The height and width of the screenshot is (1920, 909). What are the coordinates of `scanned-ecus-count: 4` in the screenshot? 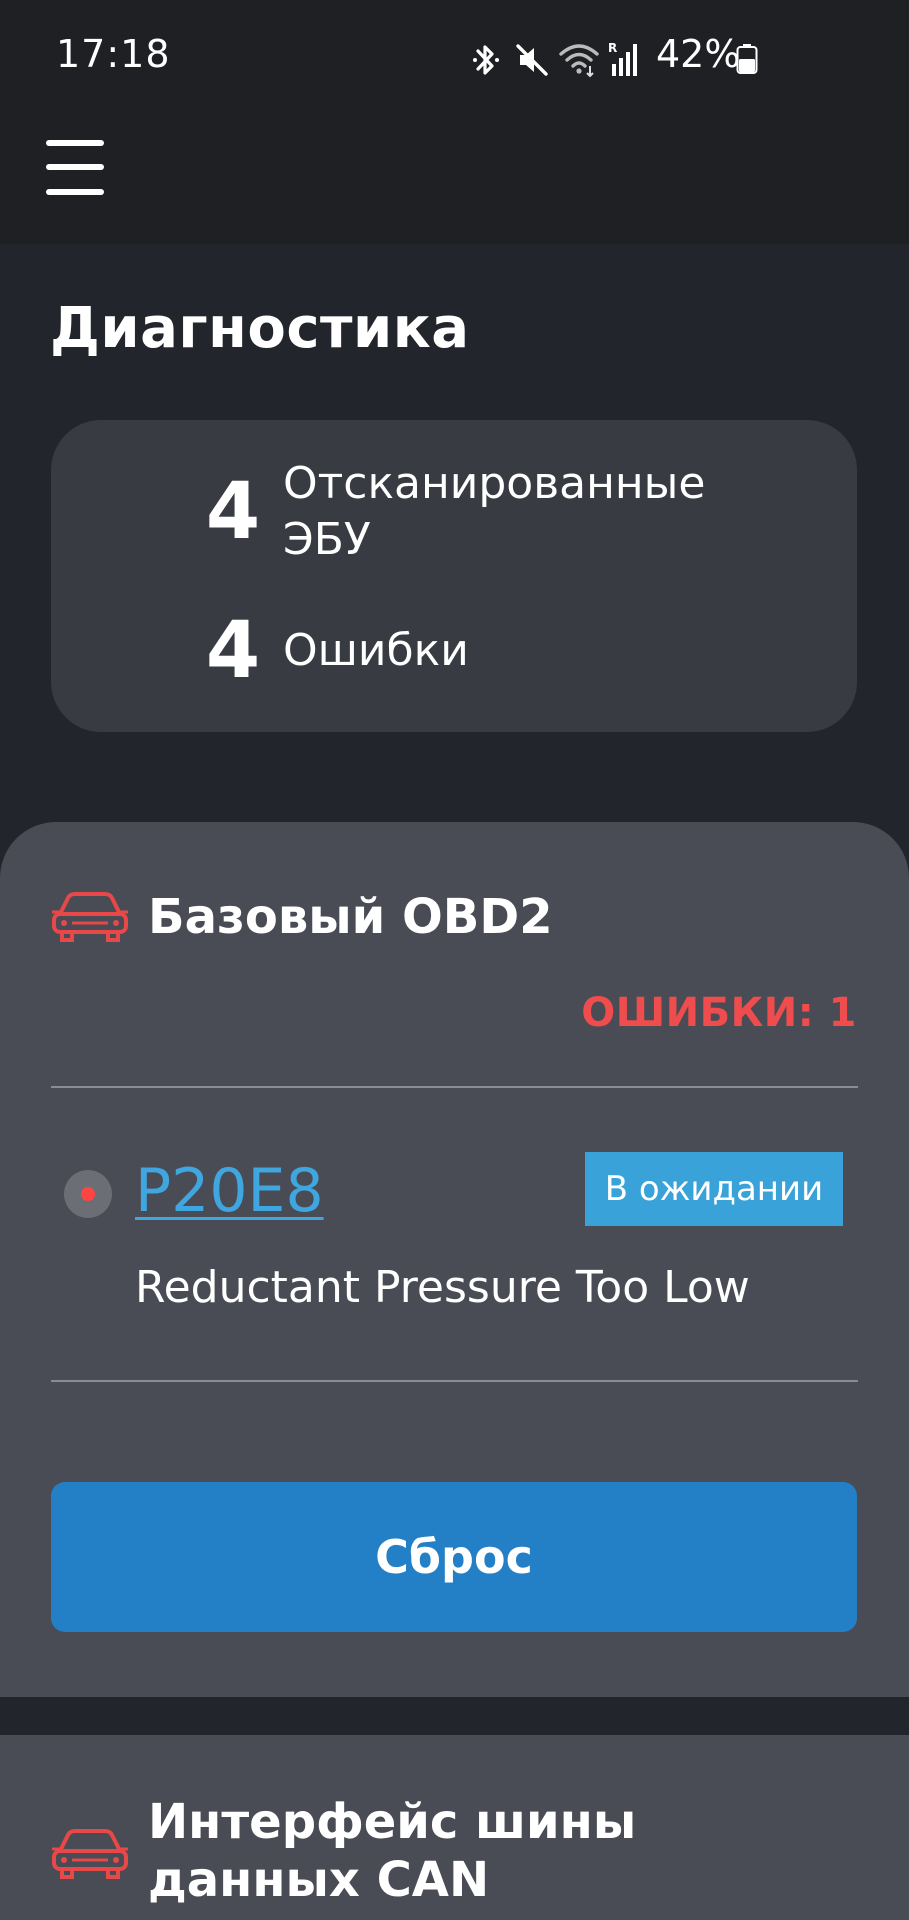 It's located at (233, 512).